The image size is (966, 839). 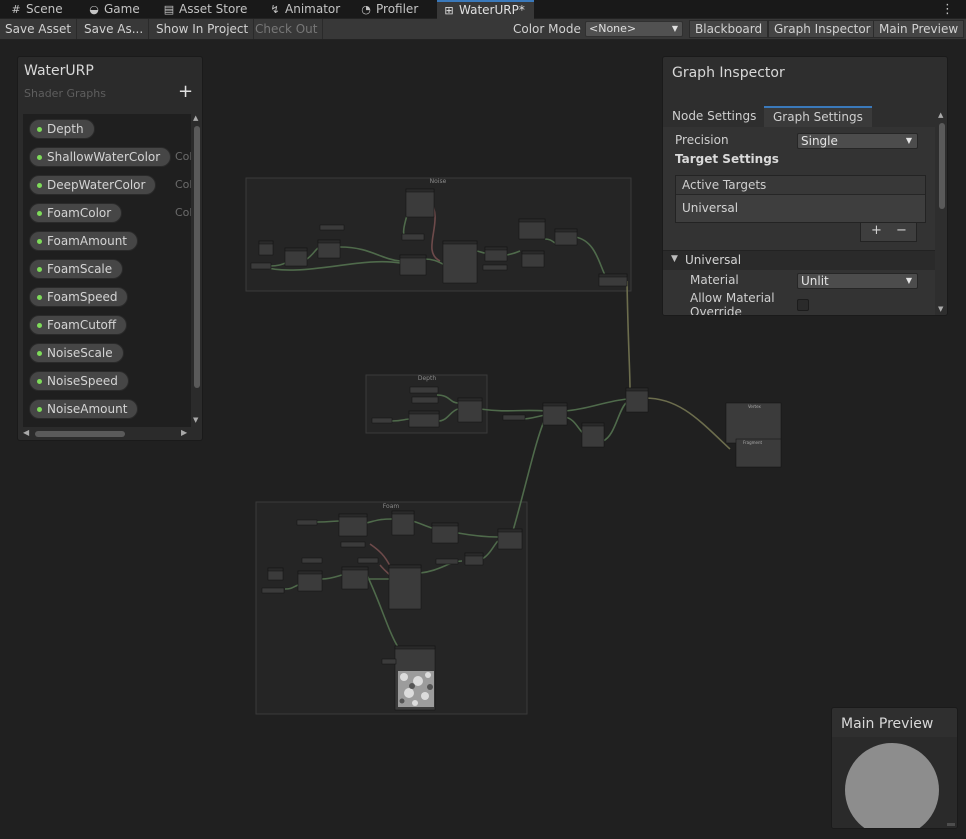 What do you see at coordinates (304, 9) in the screenshot?
I see `tab-animator: ↯ Animator` at bounding box center [304, 9].